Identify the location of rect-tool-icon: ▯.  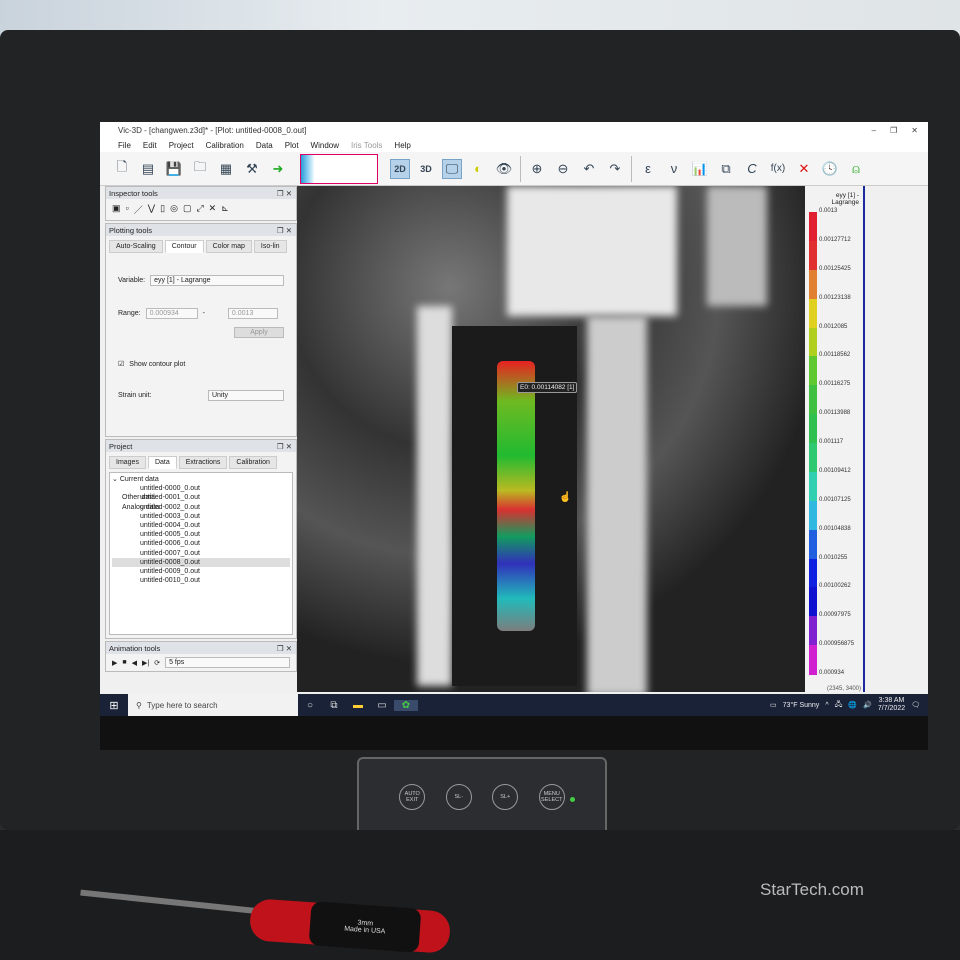
(162, 209).